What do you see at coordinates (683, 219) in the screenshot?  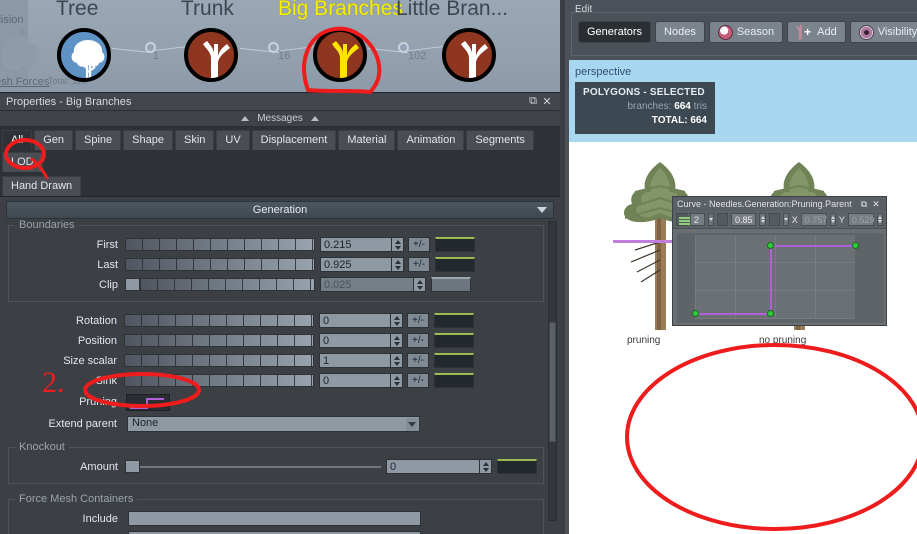 I see `curve-mode-icon` at bounding box center [683, 219].